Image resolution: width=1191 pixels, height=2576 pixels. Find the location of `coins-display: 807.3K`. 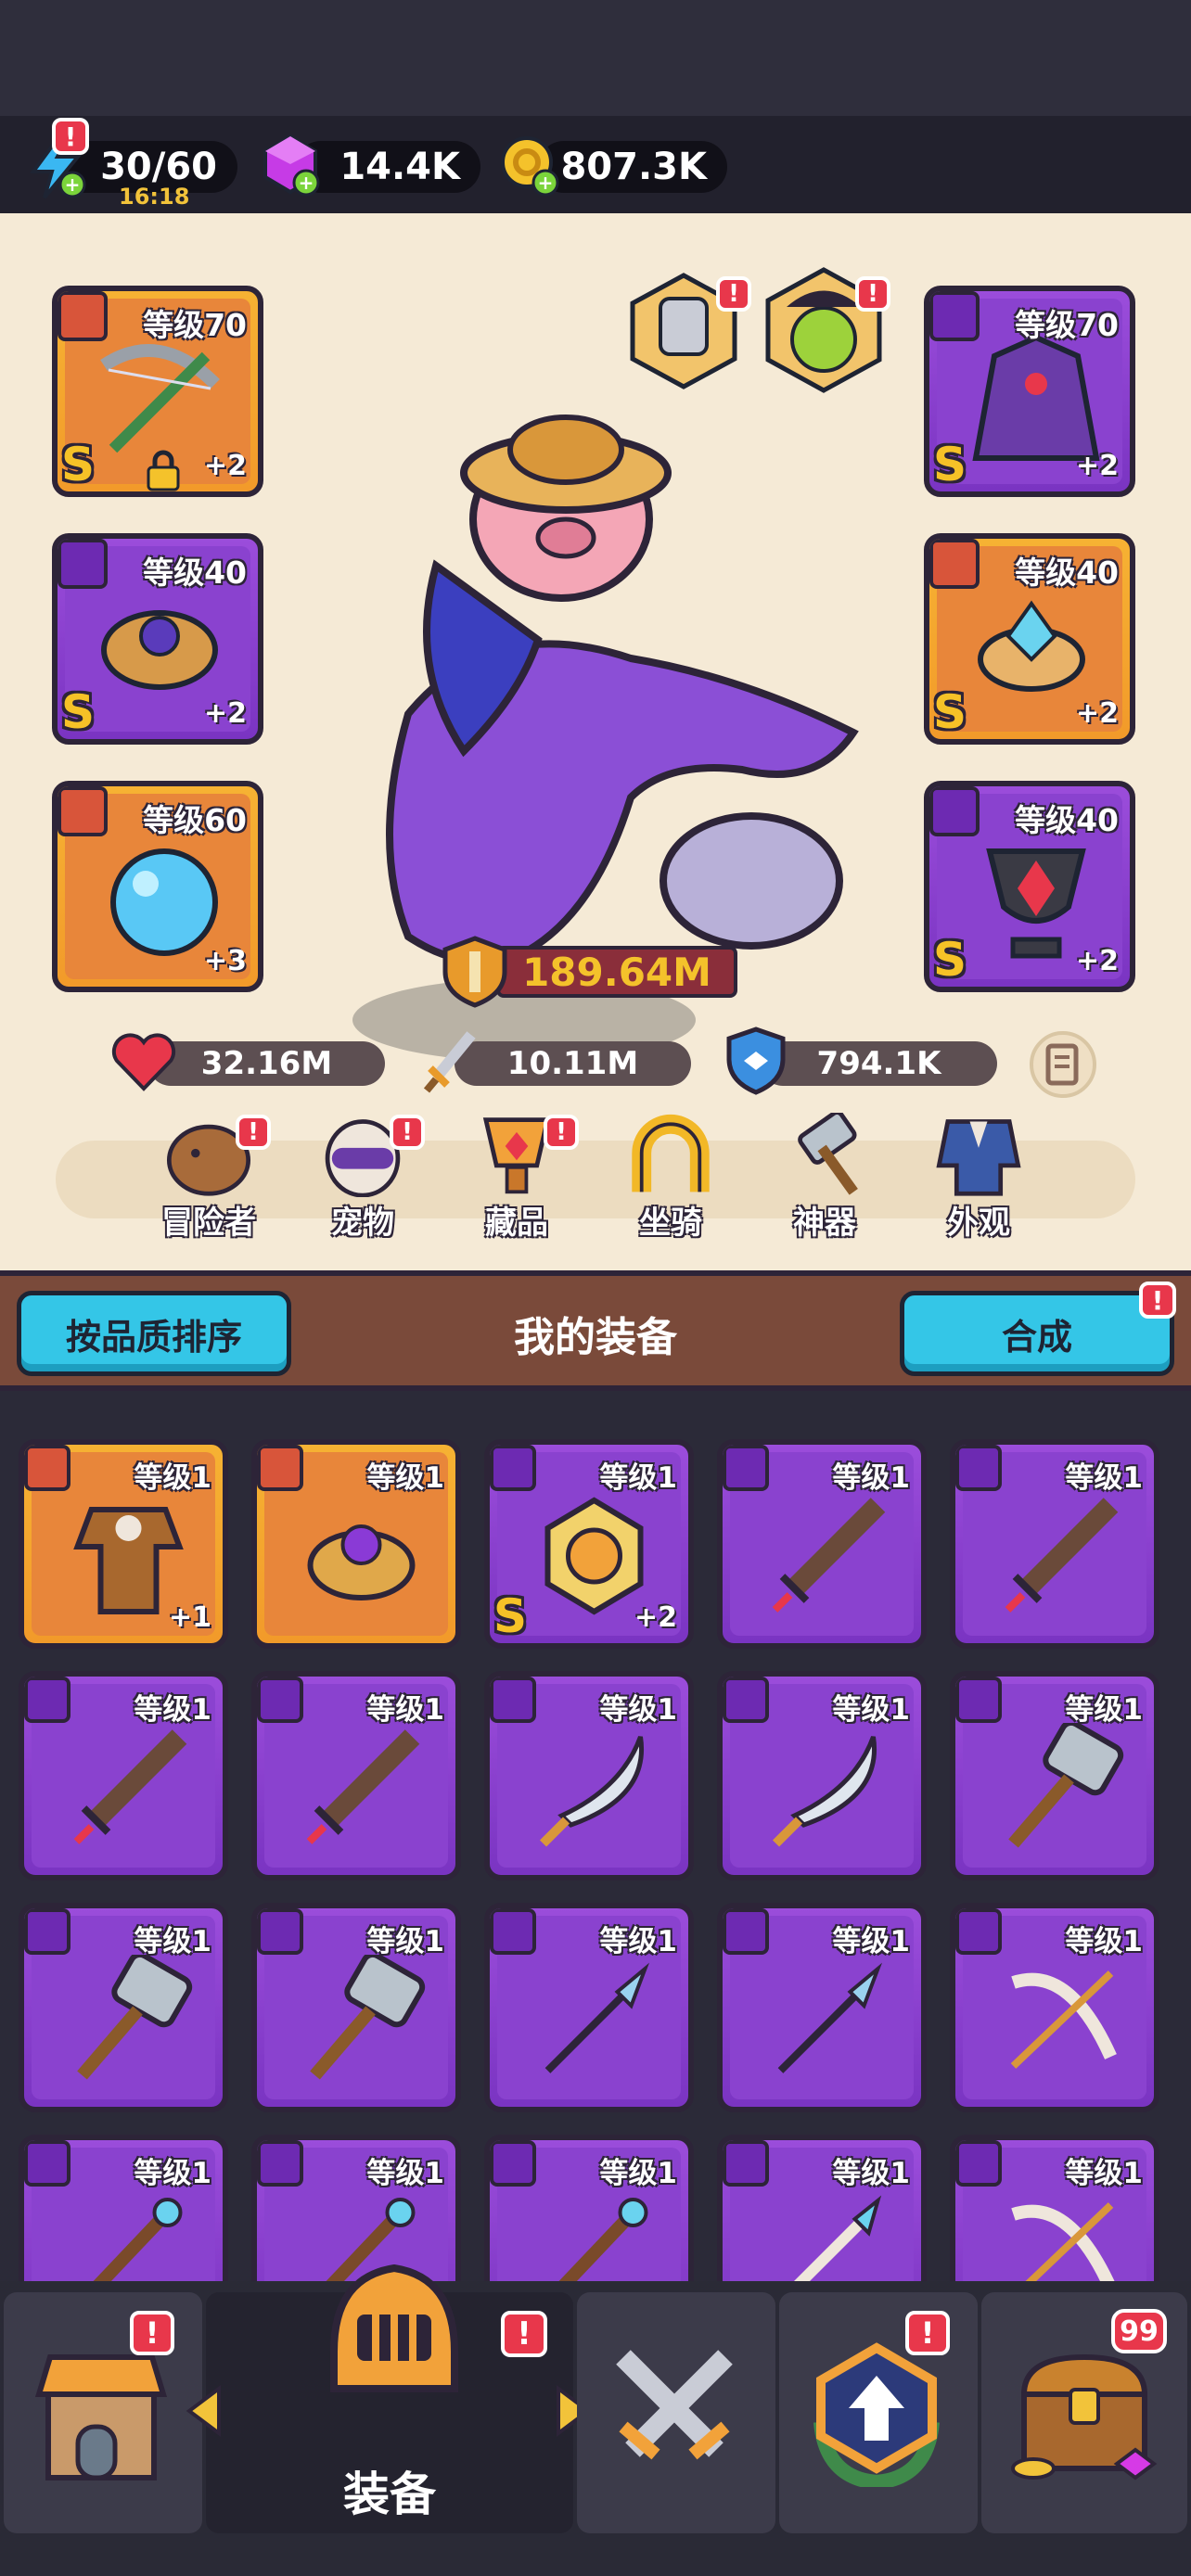

coins-display: 807.3K is located at coordinates (632, 167).